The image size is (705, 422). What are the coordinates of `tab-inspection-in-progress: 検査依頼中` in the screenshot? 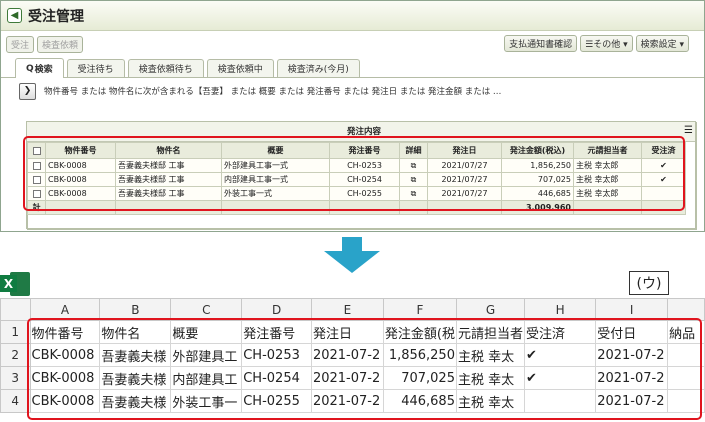 It's located at (240, 68).